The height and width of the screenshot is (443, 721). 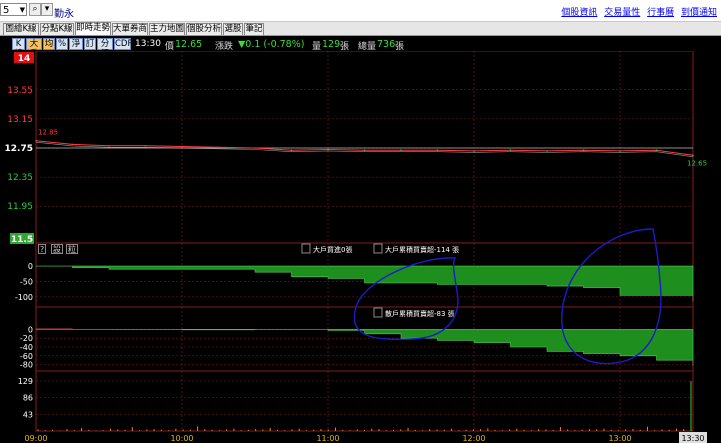 I want to click on panel-settings-button: 設, so click(x=57, y=249).